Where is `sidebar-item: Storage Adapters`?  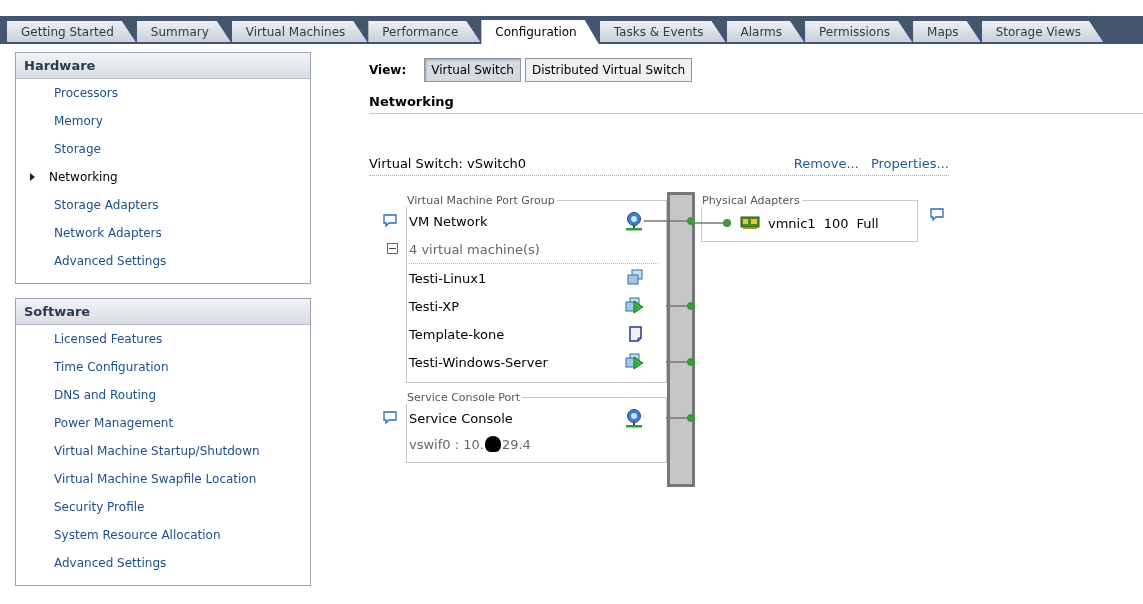
sidebar-item: Storage Adapters is located at coordinates (163, 205).